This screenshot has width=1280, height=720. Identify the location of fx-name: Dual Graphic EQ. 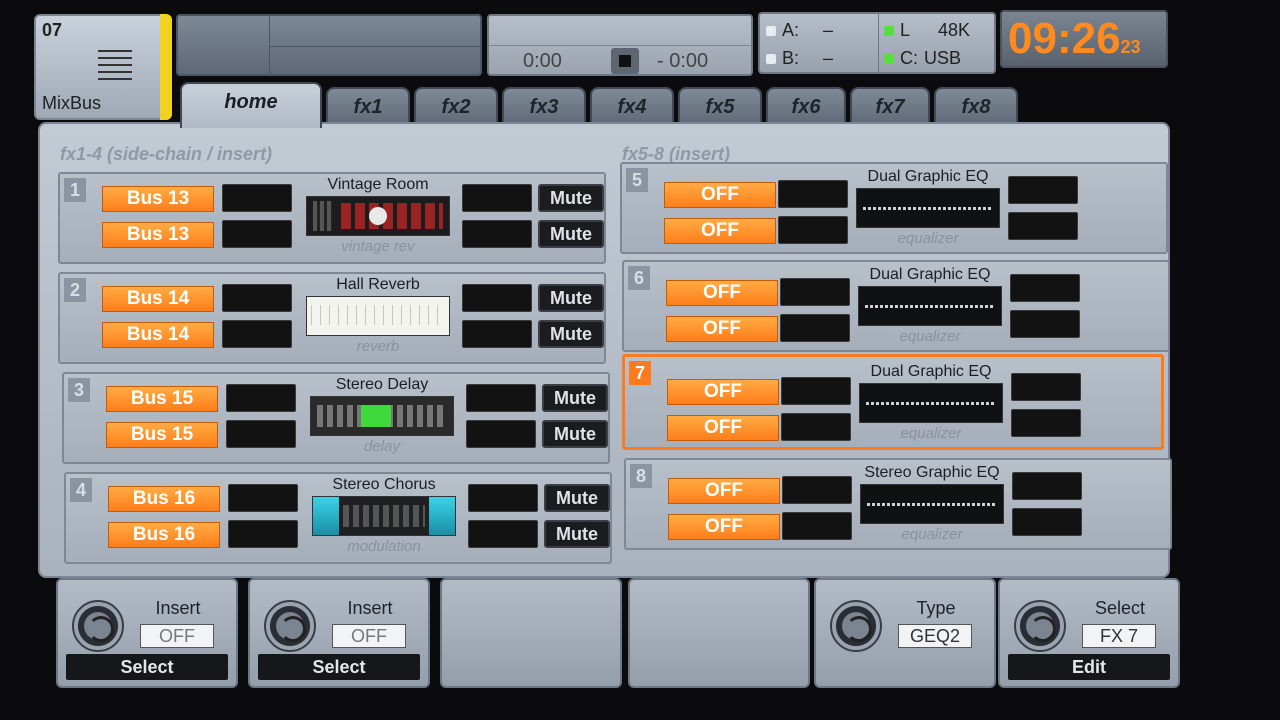
(930, 274).